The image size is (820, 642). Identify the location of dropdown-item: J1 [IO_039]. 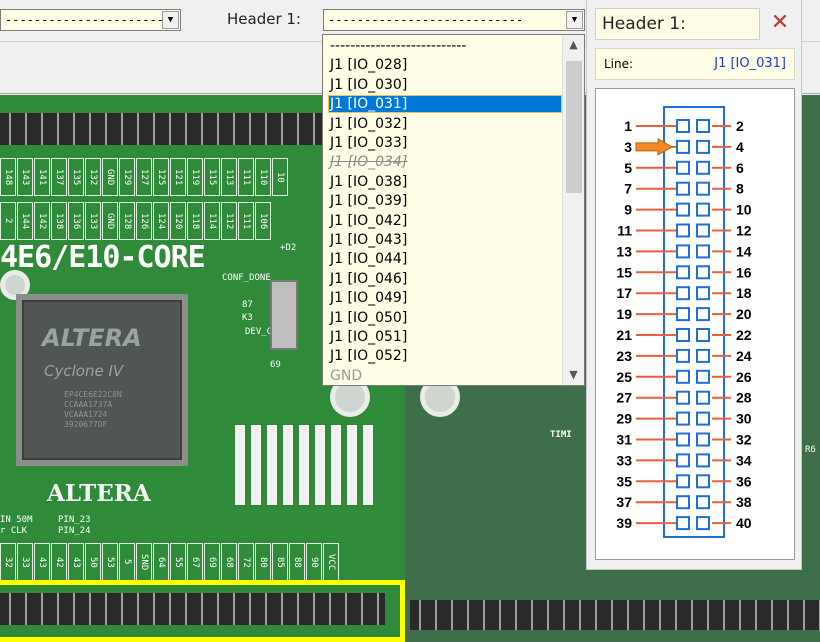
(445, 201).